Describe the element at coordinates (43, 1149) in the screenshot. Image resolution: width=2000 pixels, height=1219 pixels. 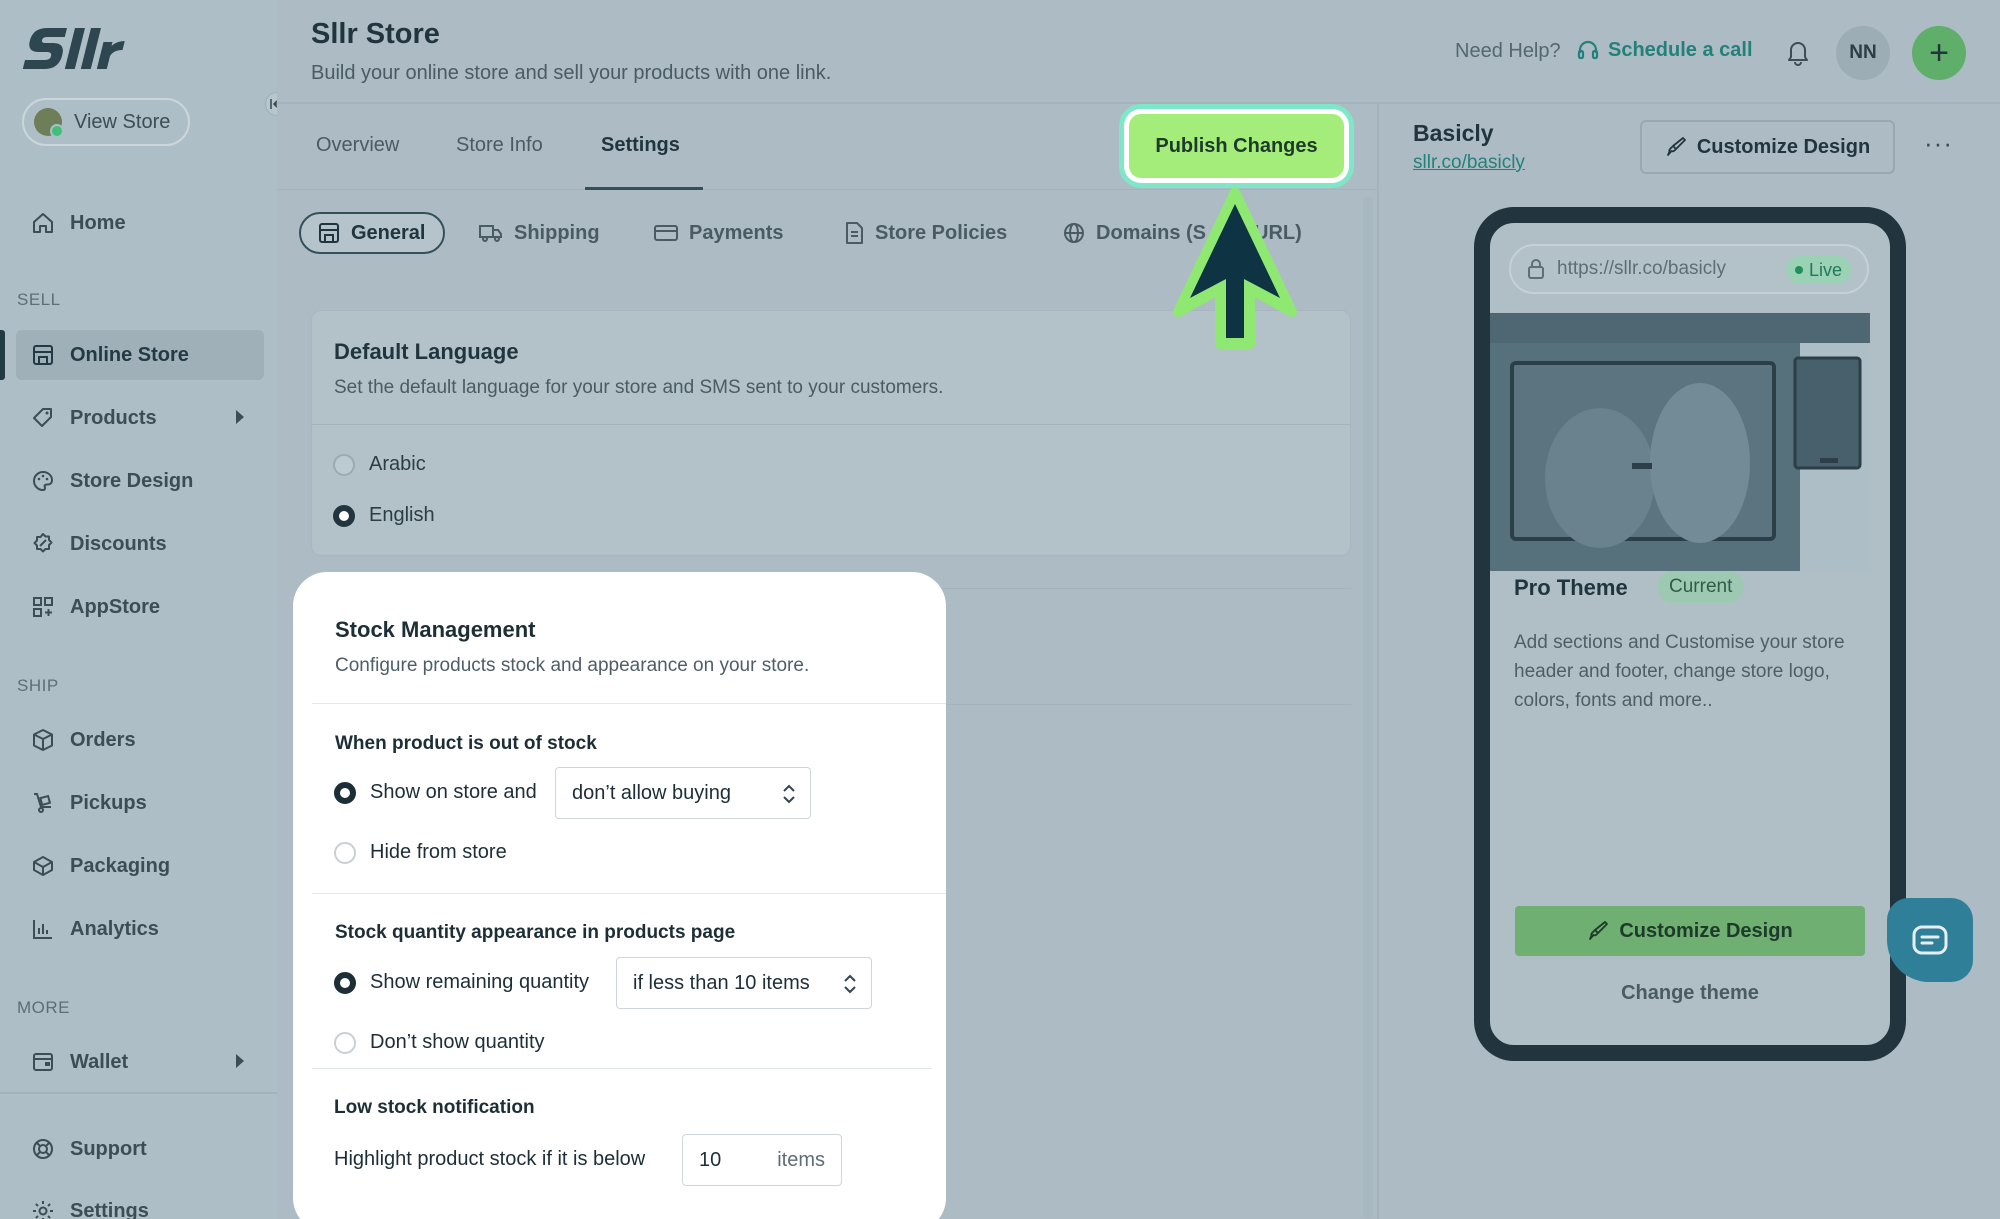
I see `lifebuoy-icon` at that location.